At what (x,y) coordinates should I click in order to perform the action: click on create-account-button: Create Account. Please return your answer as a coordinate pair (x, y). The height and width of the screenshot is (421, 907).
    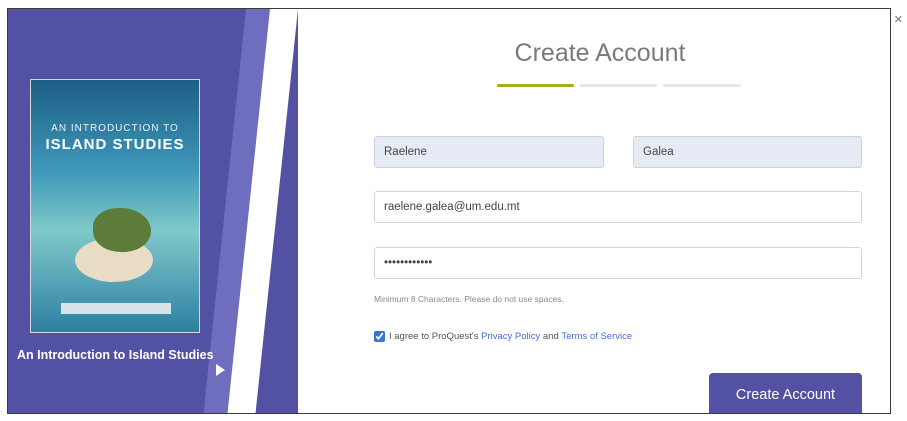
    Looking at the image, I should click on (785, 393).